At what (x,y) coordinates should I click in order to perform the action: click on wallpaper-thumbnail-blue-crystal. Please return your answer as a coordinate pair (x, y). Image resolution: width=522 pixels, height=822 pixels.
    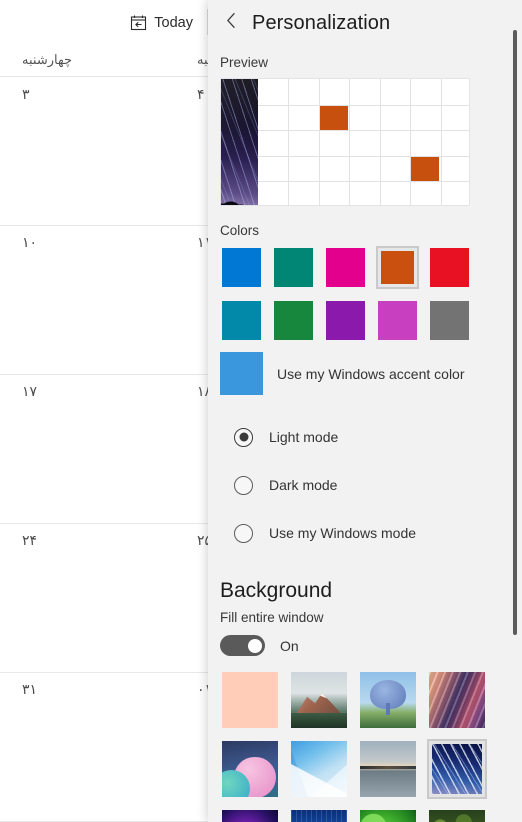
    Looking at the image, I should click on (319, 769).